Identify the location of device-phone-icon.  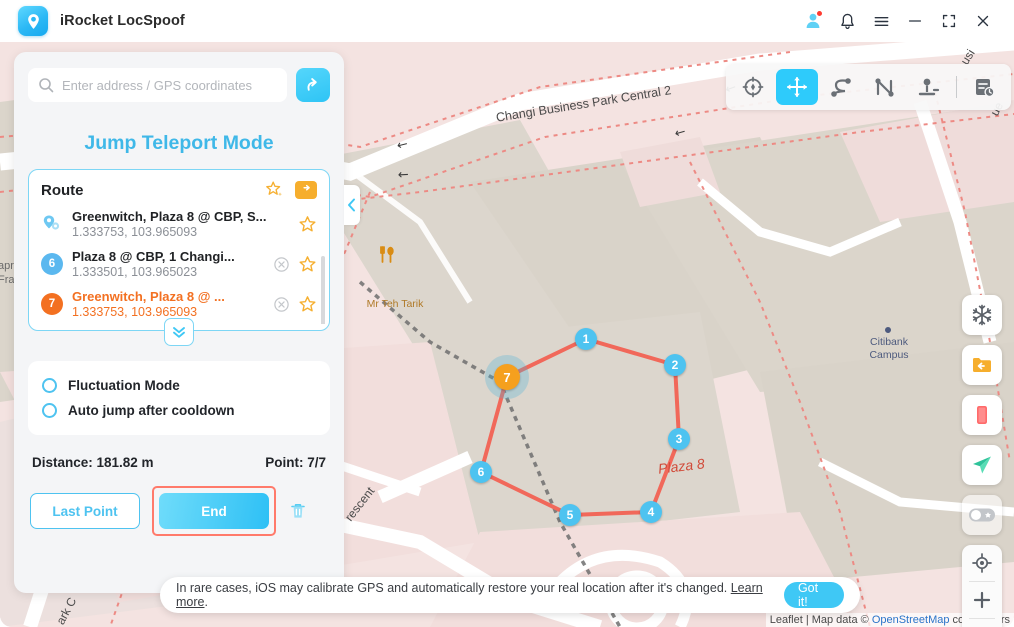
(982, 415).